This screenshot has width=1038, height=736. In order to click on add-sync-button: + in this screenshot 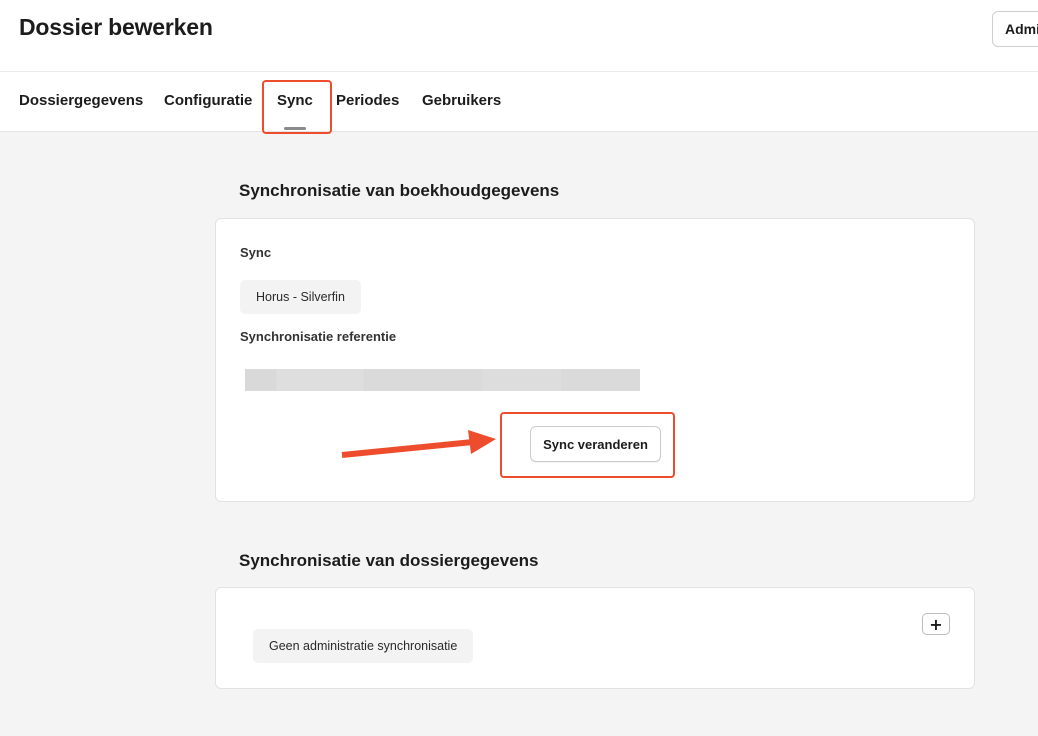, I will do `click(936, 624)`.